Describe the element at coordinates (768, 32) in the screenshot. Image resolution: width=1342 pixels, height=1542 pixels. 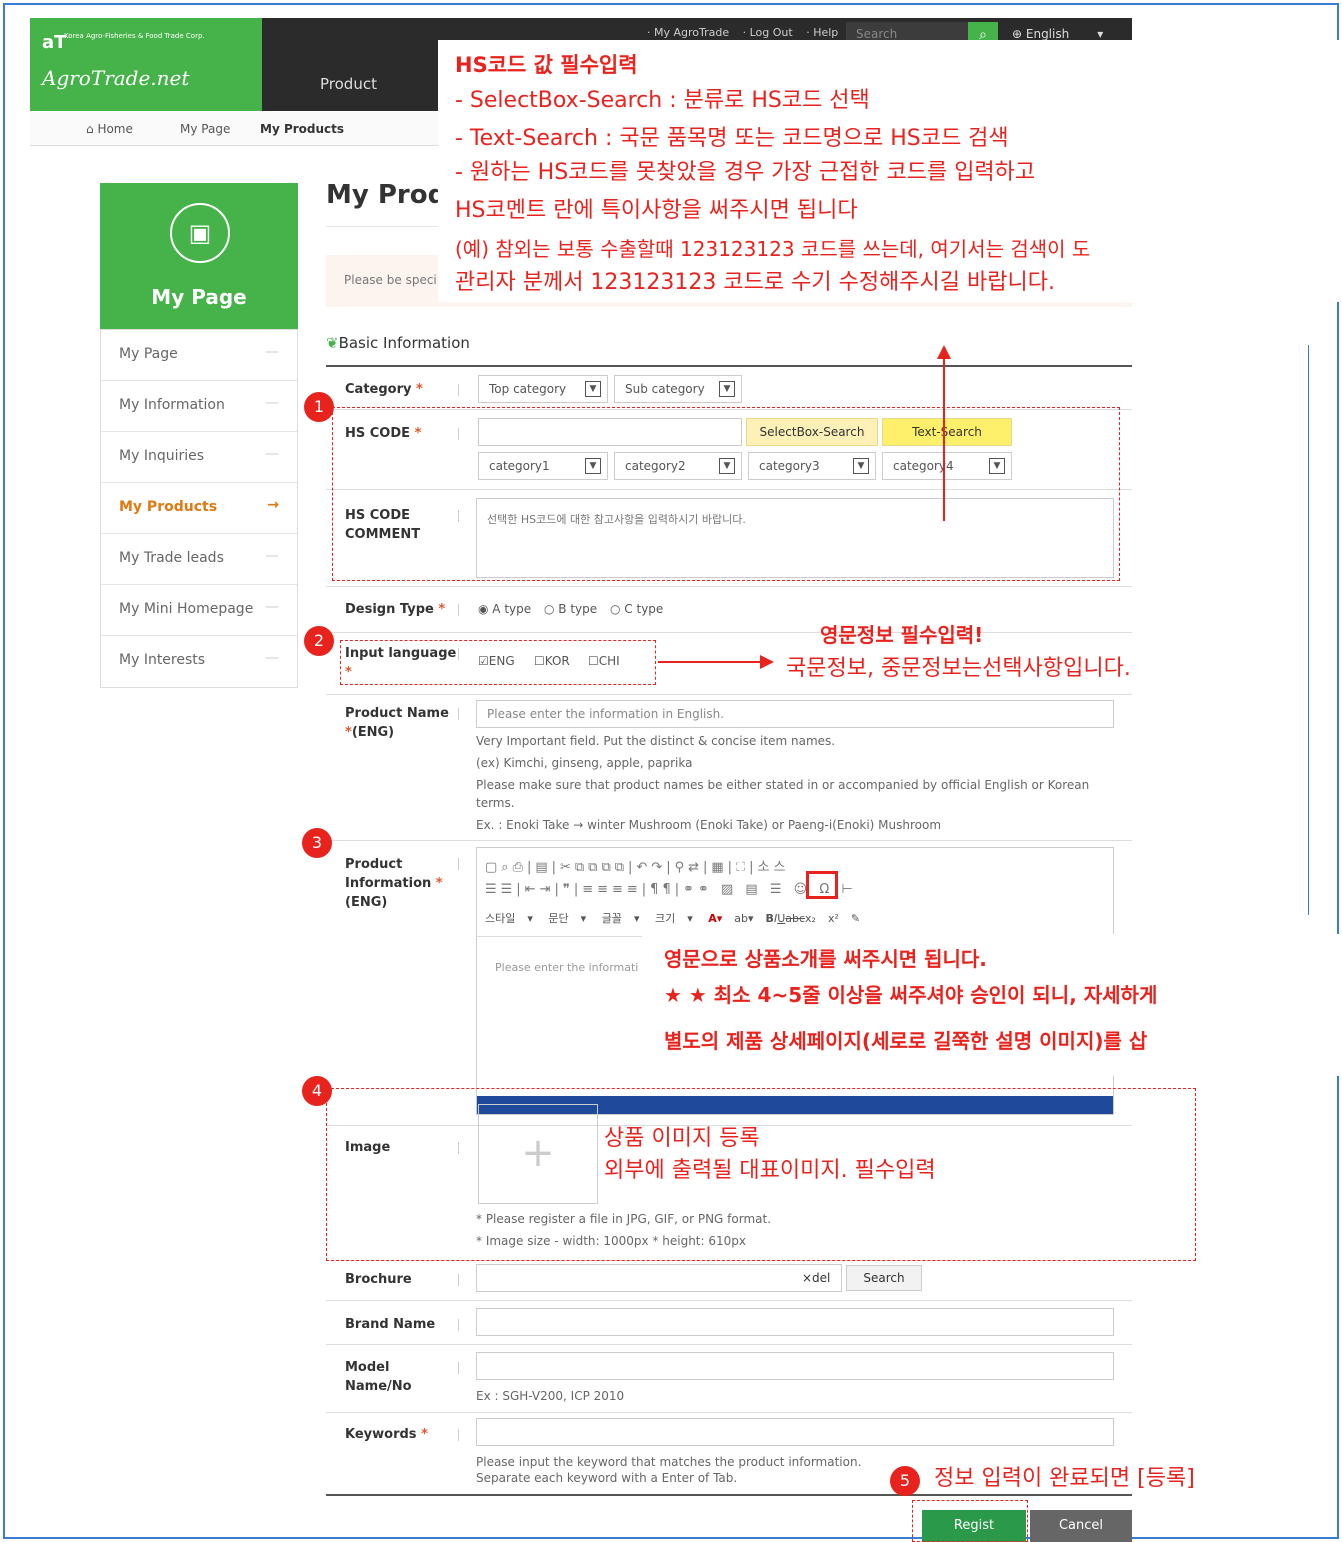
I see `link-logout: · Log Out` at that location.